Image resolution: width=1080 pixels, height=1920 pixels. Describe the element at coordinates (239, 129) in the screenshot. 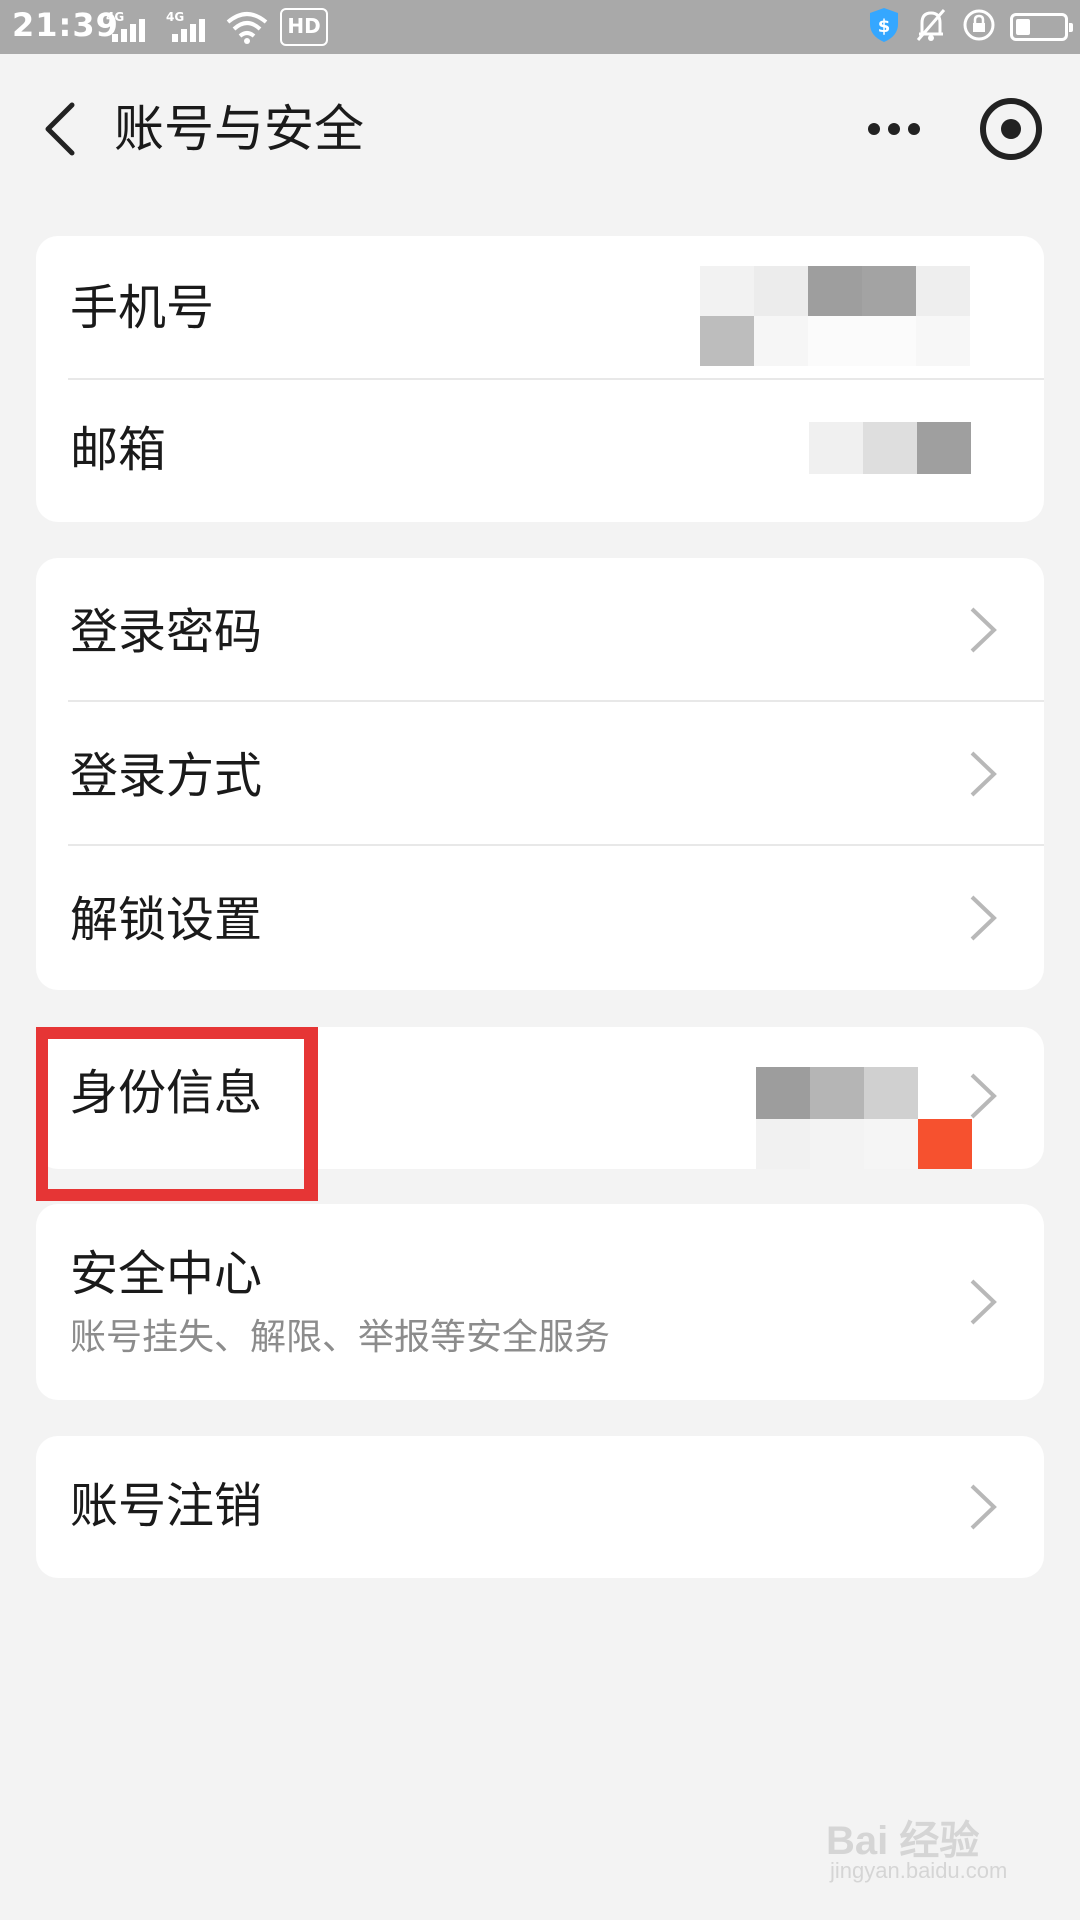

I see `page-title: 账号与安全` at that location.